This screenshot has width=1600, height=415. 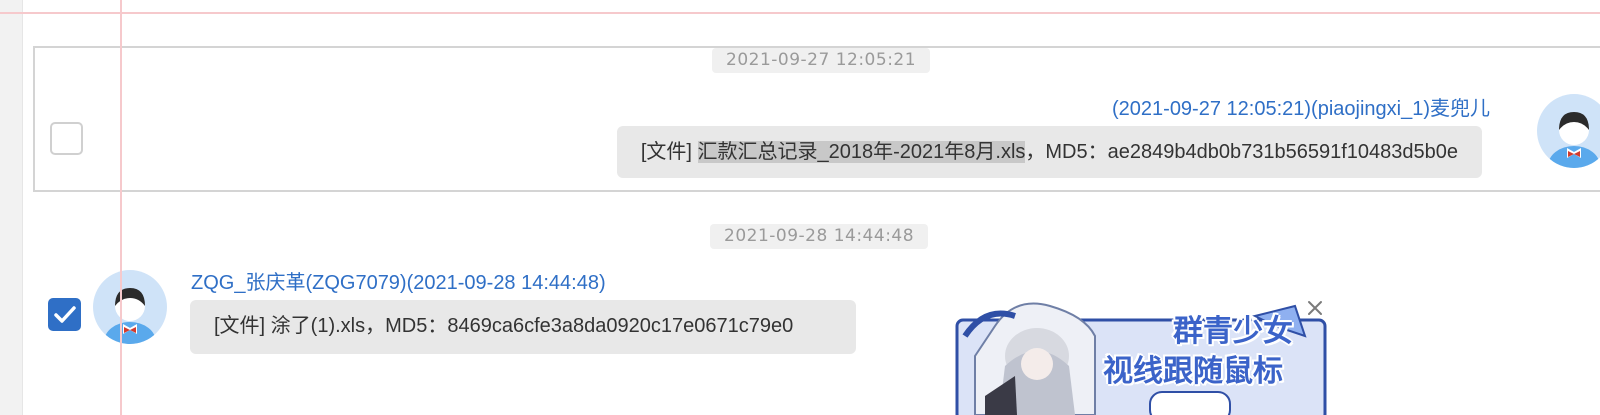 What do you see at coordinates (800, 13) in the screenshot?
I see `horizontal-guide-line` at bounding box center [800, 13].